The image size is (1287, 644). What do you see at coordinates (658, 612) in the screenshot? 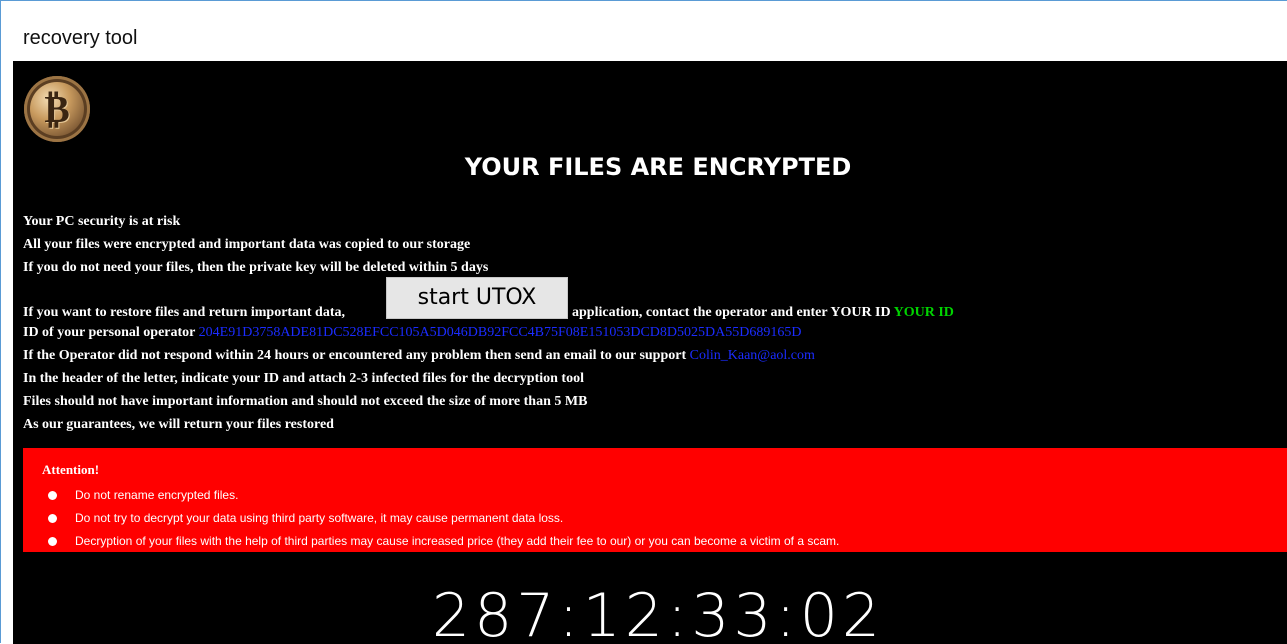
I see `countdown-timer: 287:12:33:02` at bounding box center [658, 612].